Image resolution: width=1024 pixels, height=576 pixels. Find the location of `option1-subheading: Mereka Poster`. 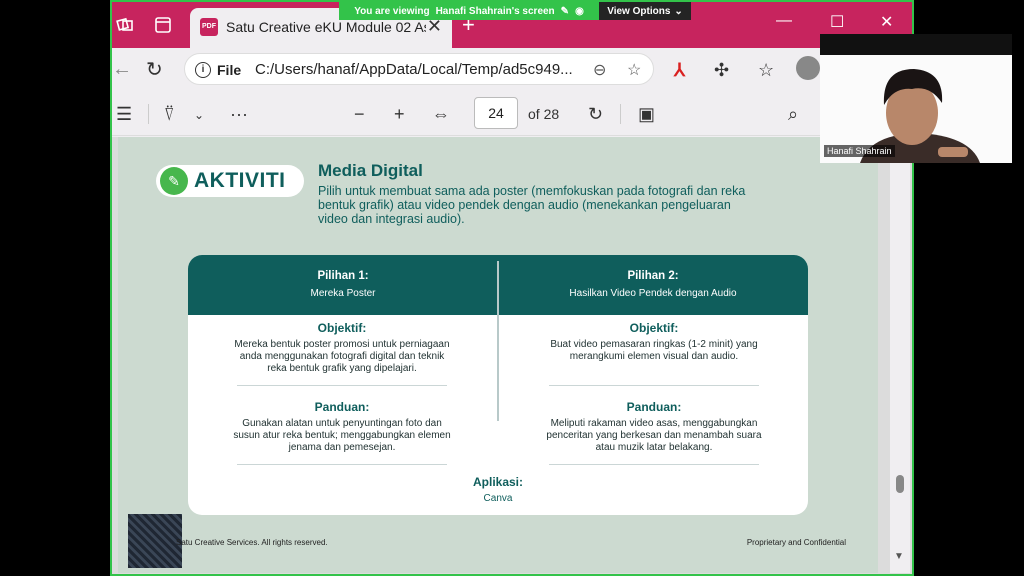

option1-subheading: Mereka Poster is located at coordinates (343, 293).